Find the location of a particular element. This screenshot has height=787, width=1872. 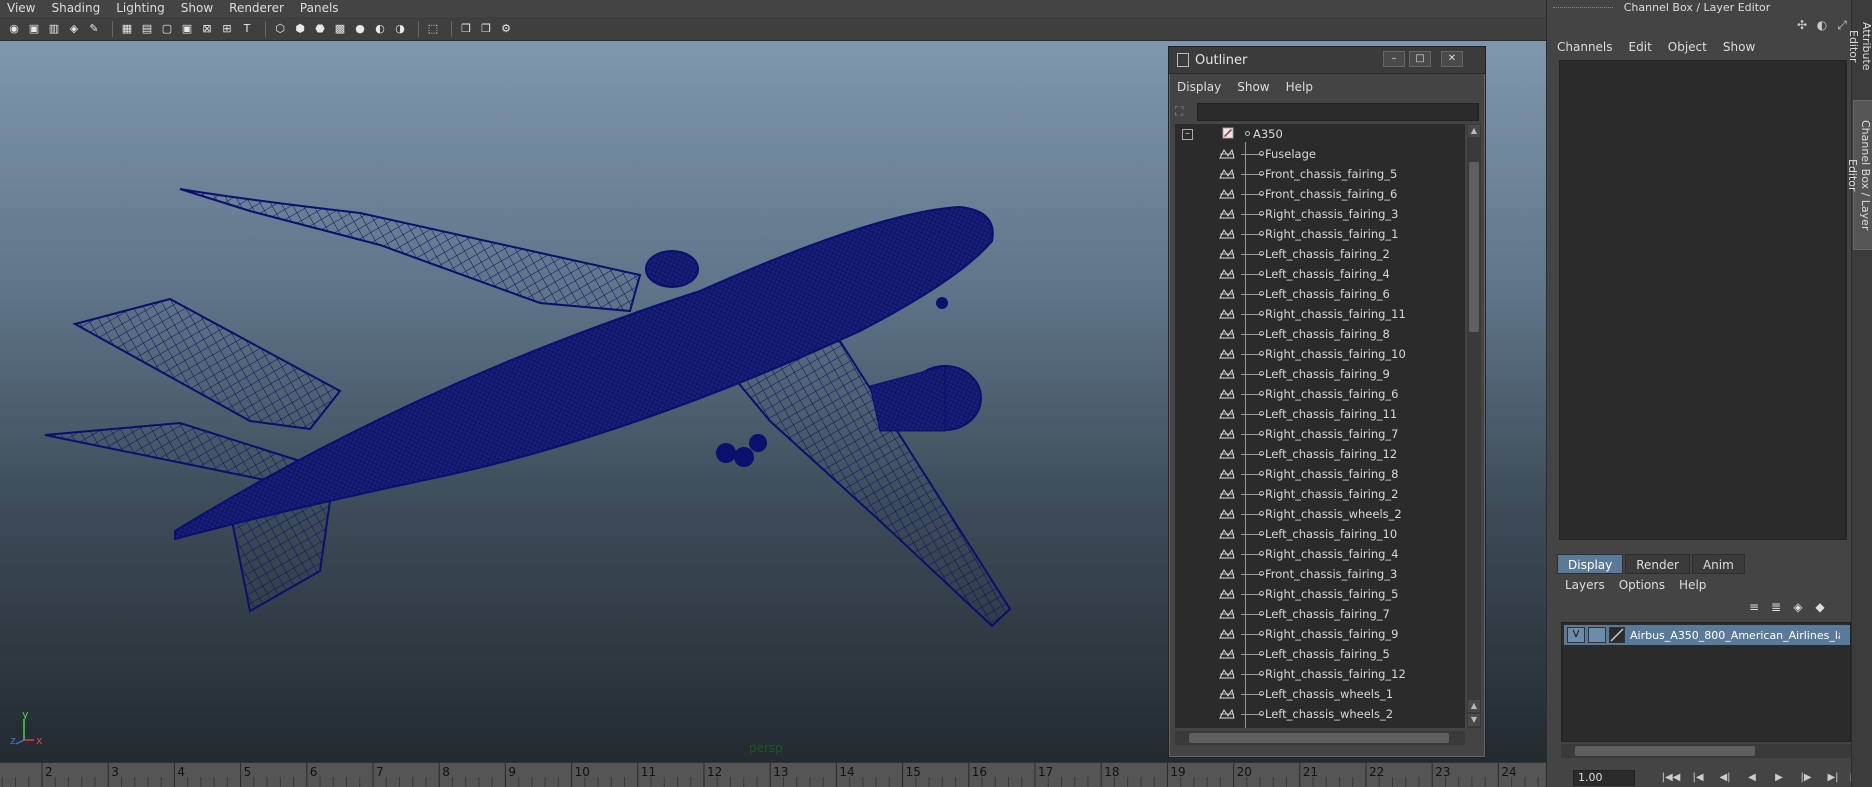

channel-box-area is located at coordinates (1703, 300).